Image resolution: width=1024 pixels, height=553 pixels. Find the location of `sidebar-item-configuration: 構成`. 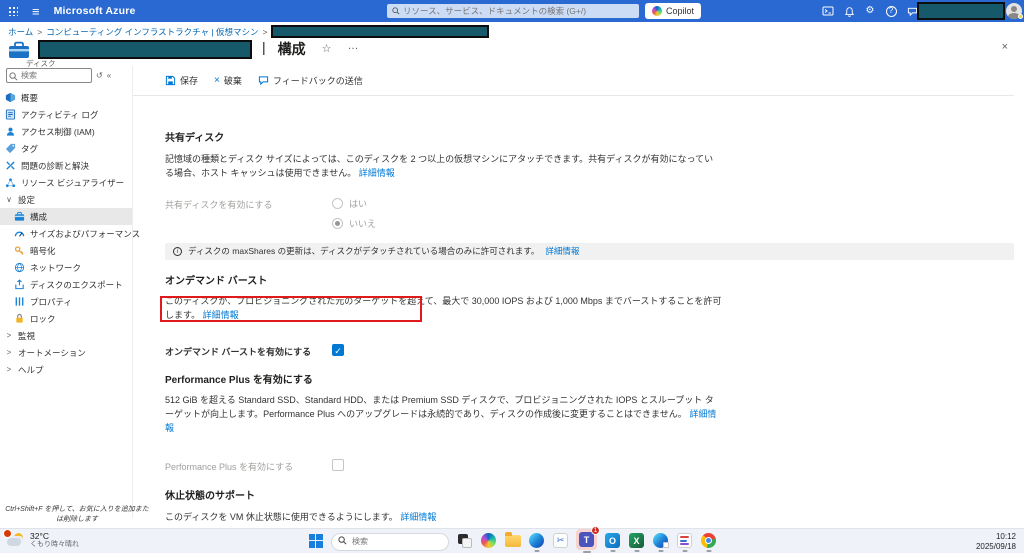

sidebar-item-configuration: 構成 is located at coordinates (66, 216).